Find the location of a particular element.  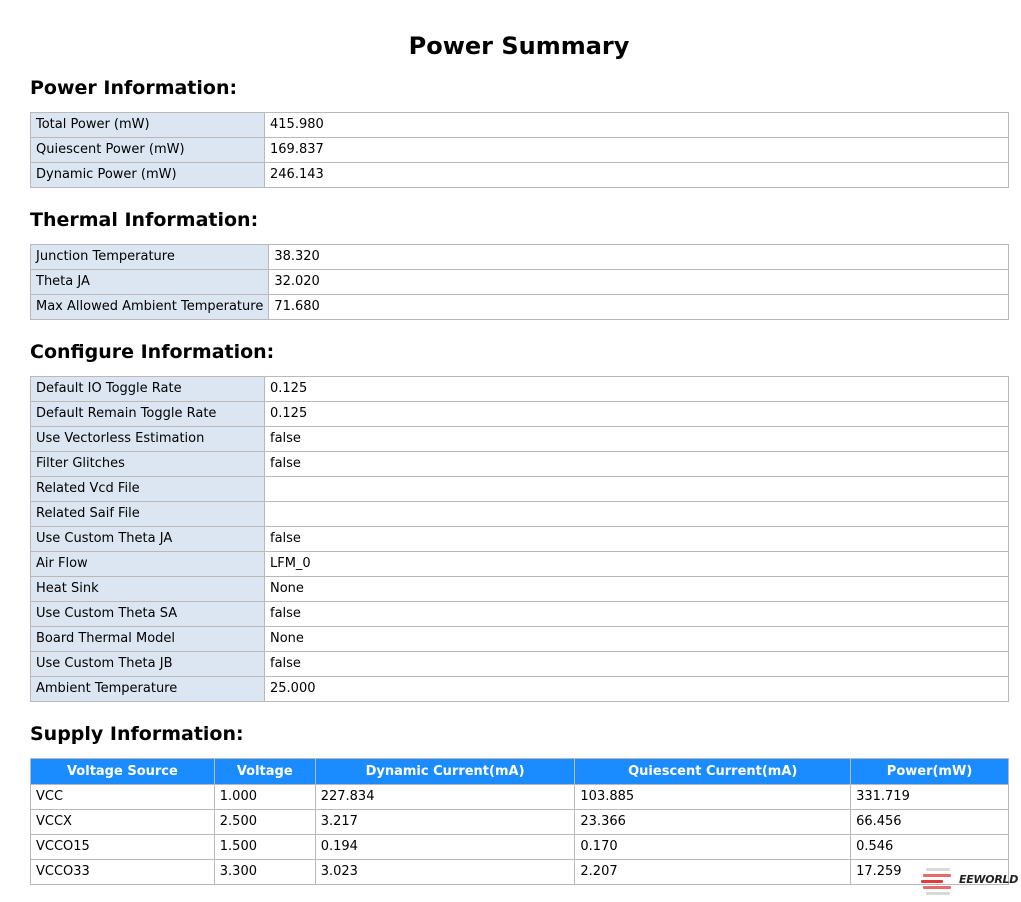

table-row: Related Vcd File is located at coordinates (519, 489).